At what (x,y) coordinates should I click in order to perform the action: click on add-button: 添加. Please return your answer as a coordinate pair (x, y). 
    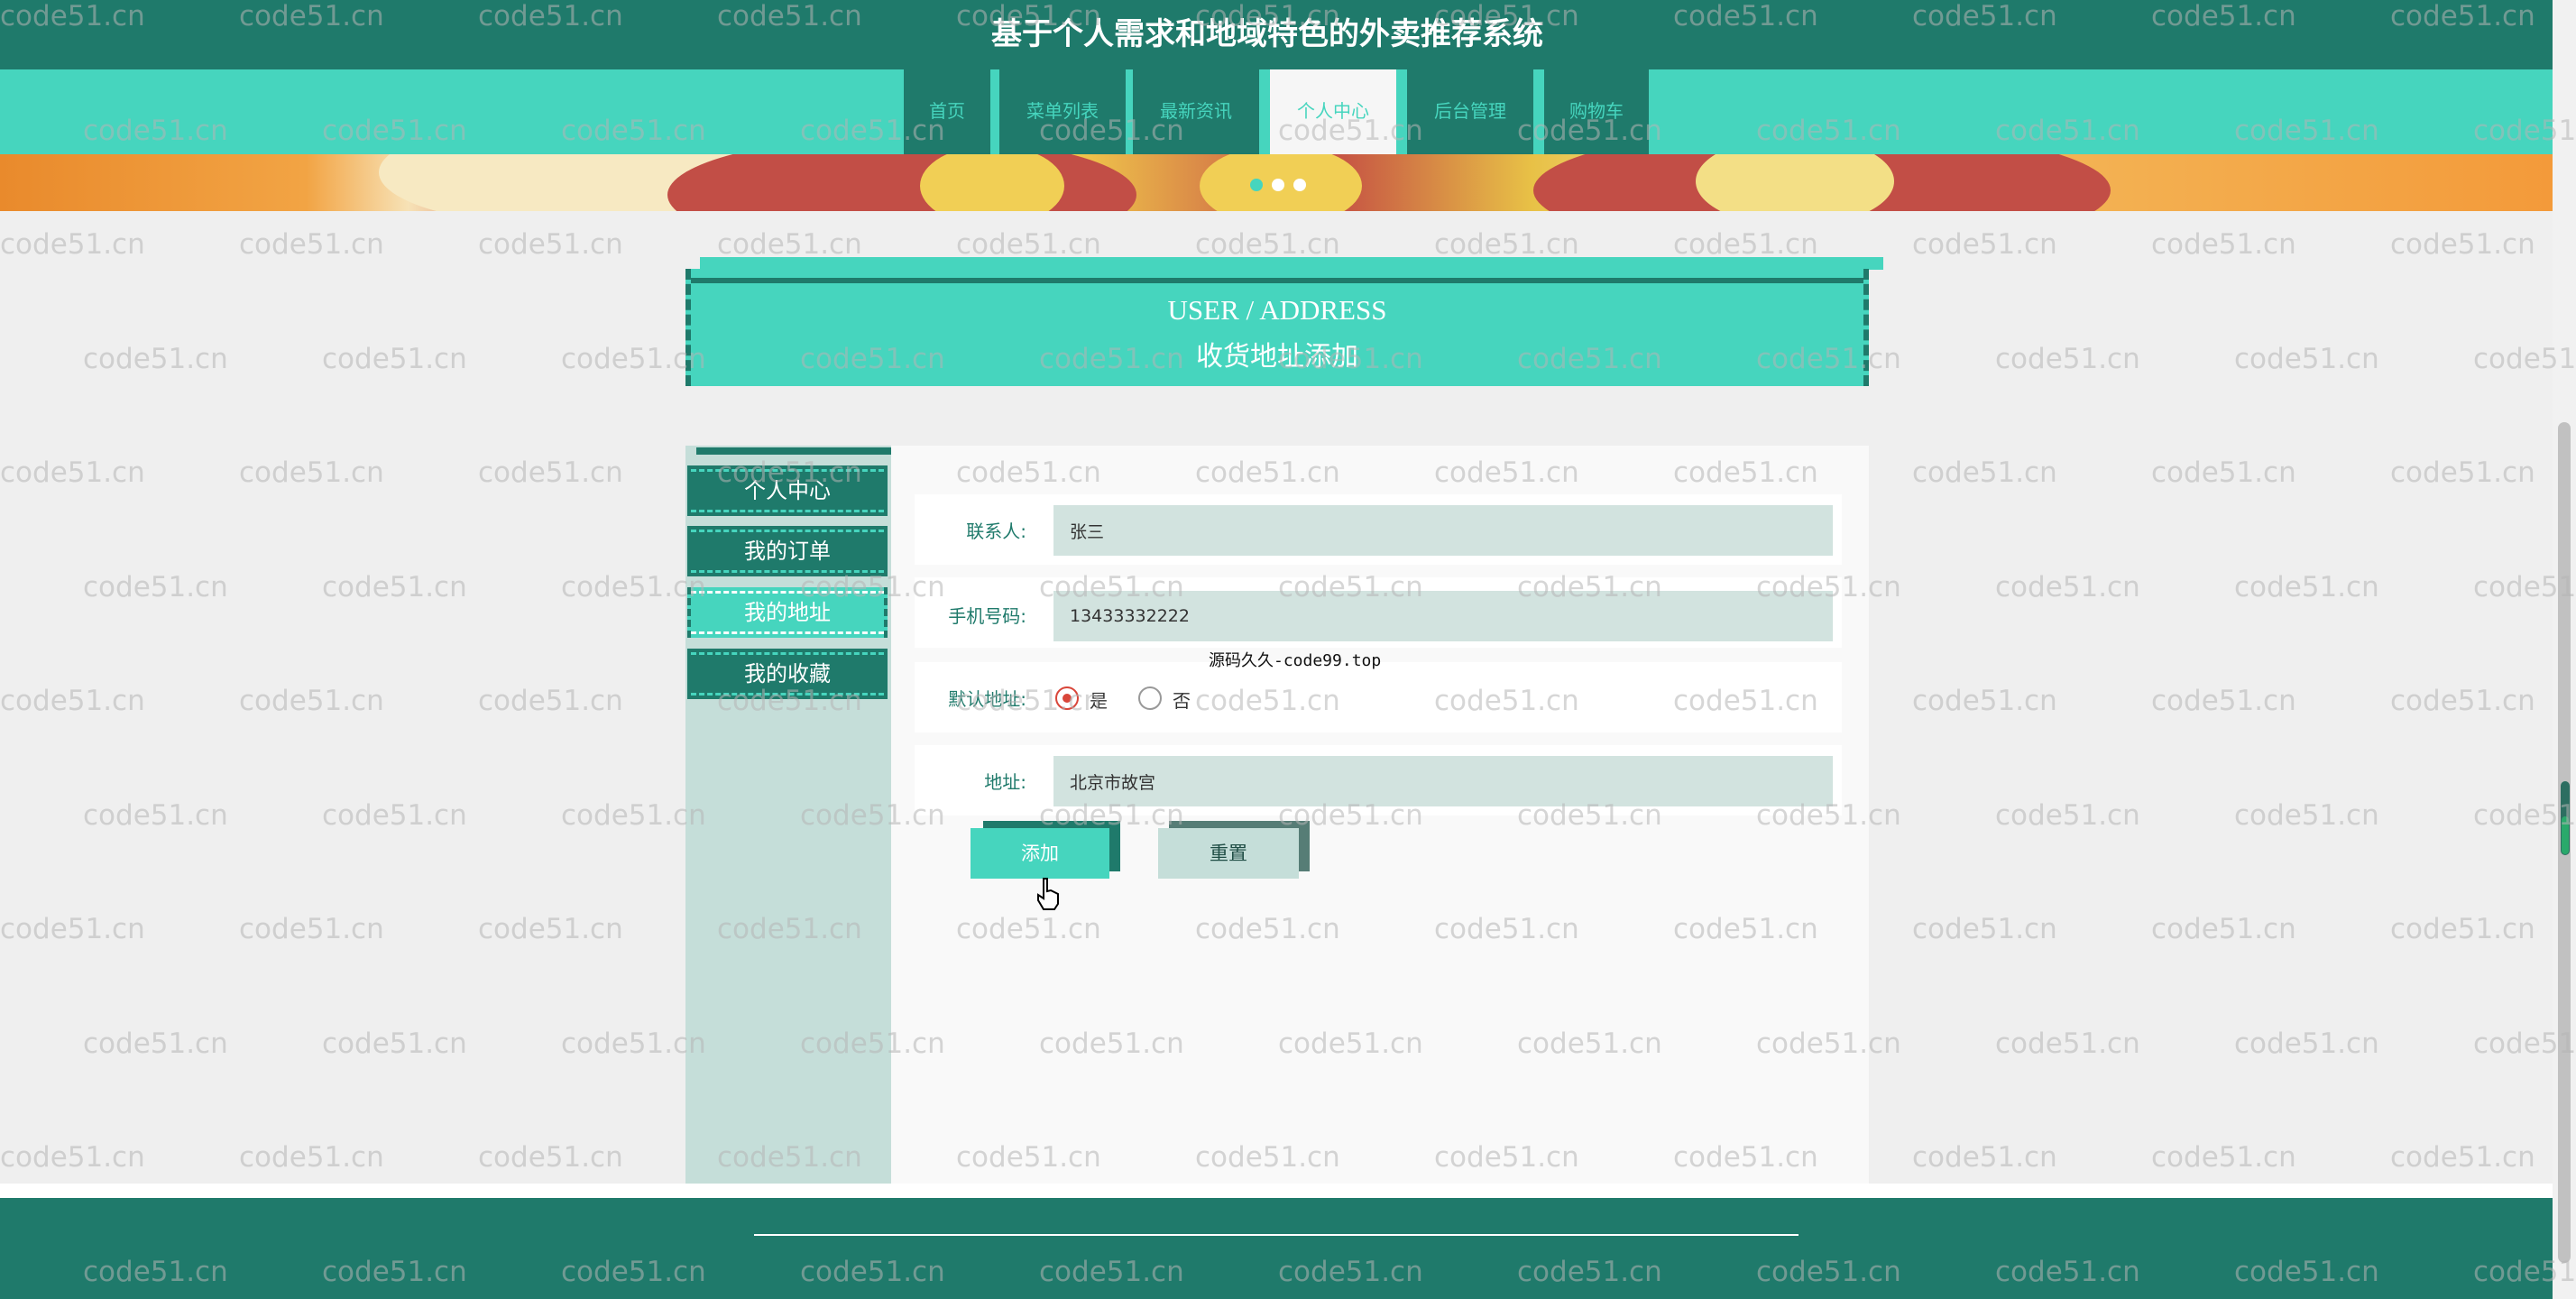
    Looking at the image, I should click on (1040, 853).